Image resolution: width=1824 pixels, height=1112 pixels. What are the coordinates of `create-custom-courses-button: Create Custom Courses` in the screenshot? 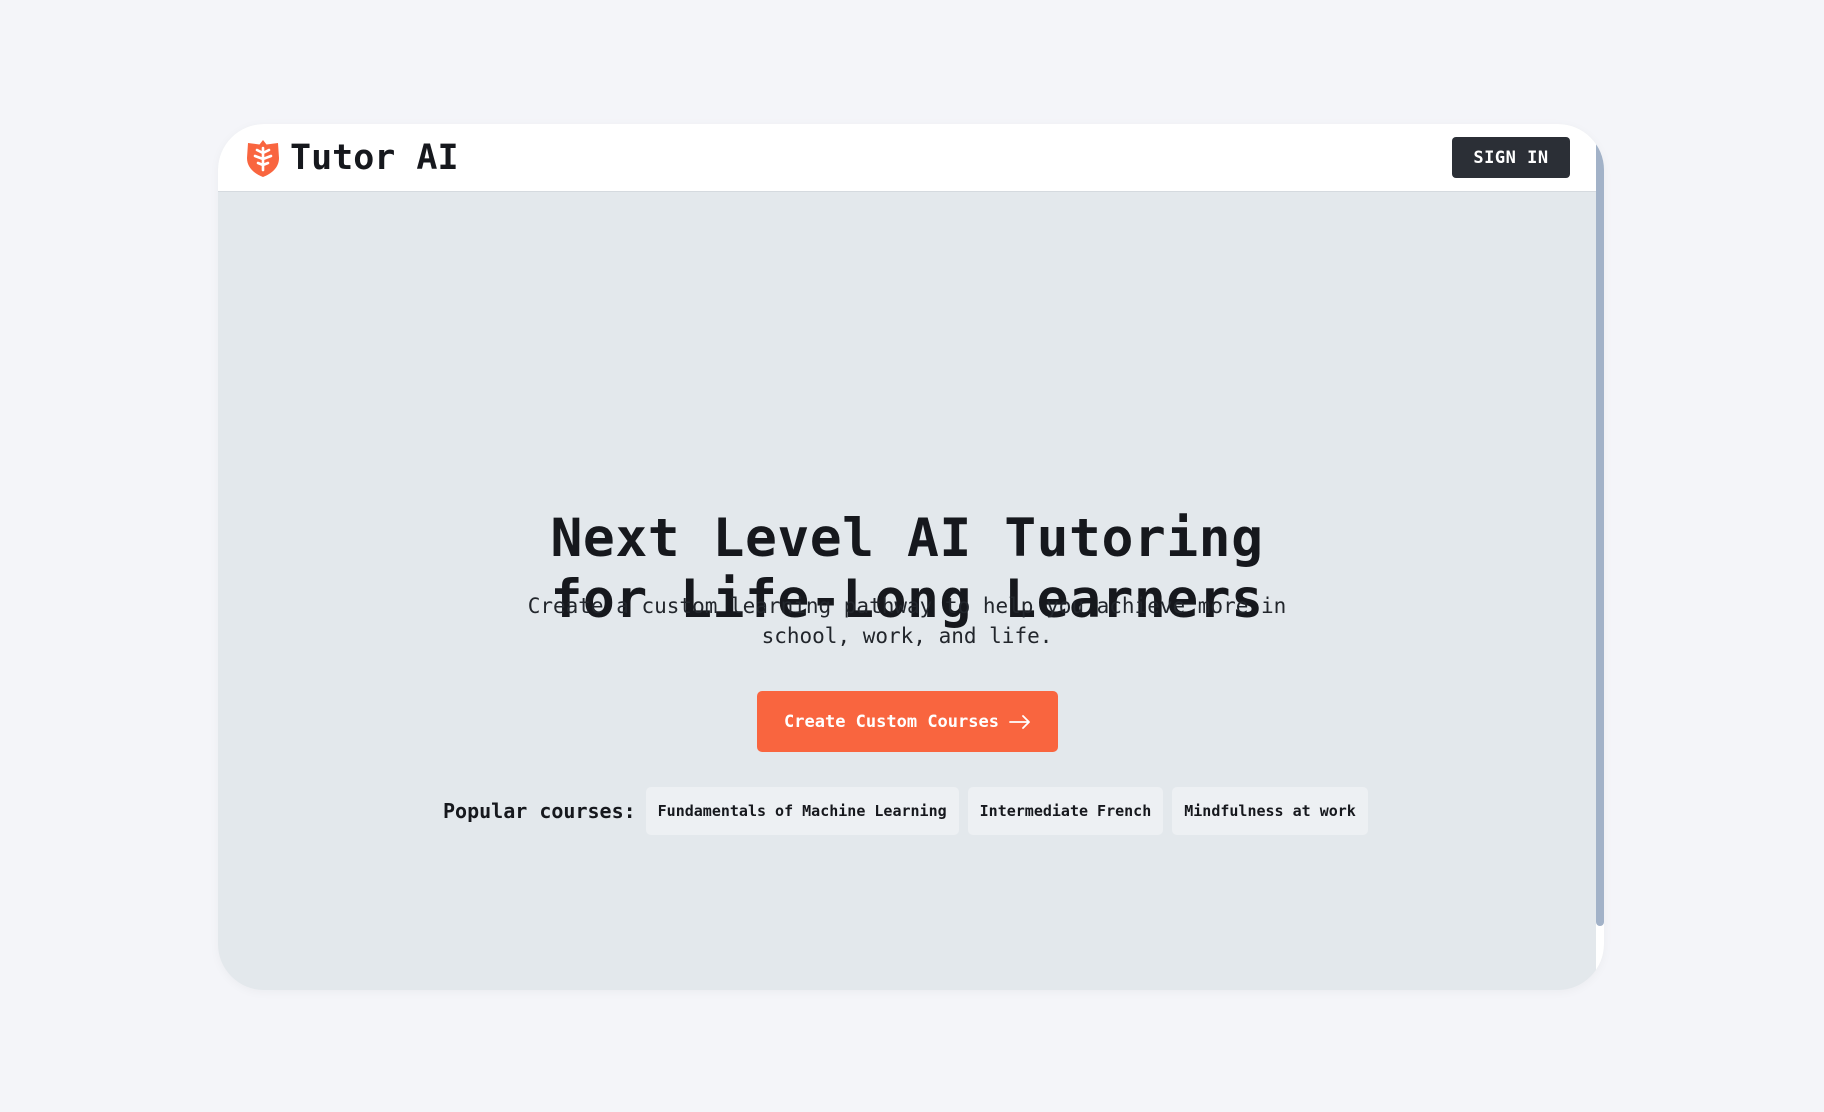 It's located at (907, 721).